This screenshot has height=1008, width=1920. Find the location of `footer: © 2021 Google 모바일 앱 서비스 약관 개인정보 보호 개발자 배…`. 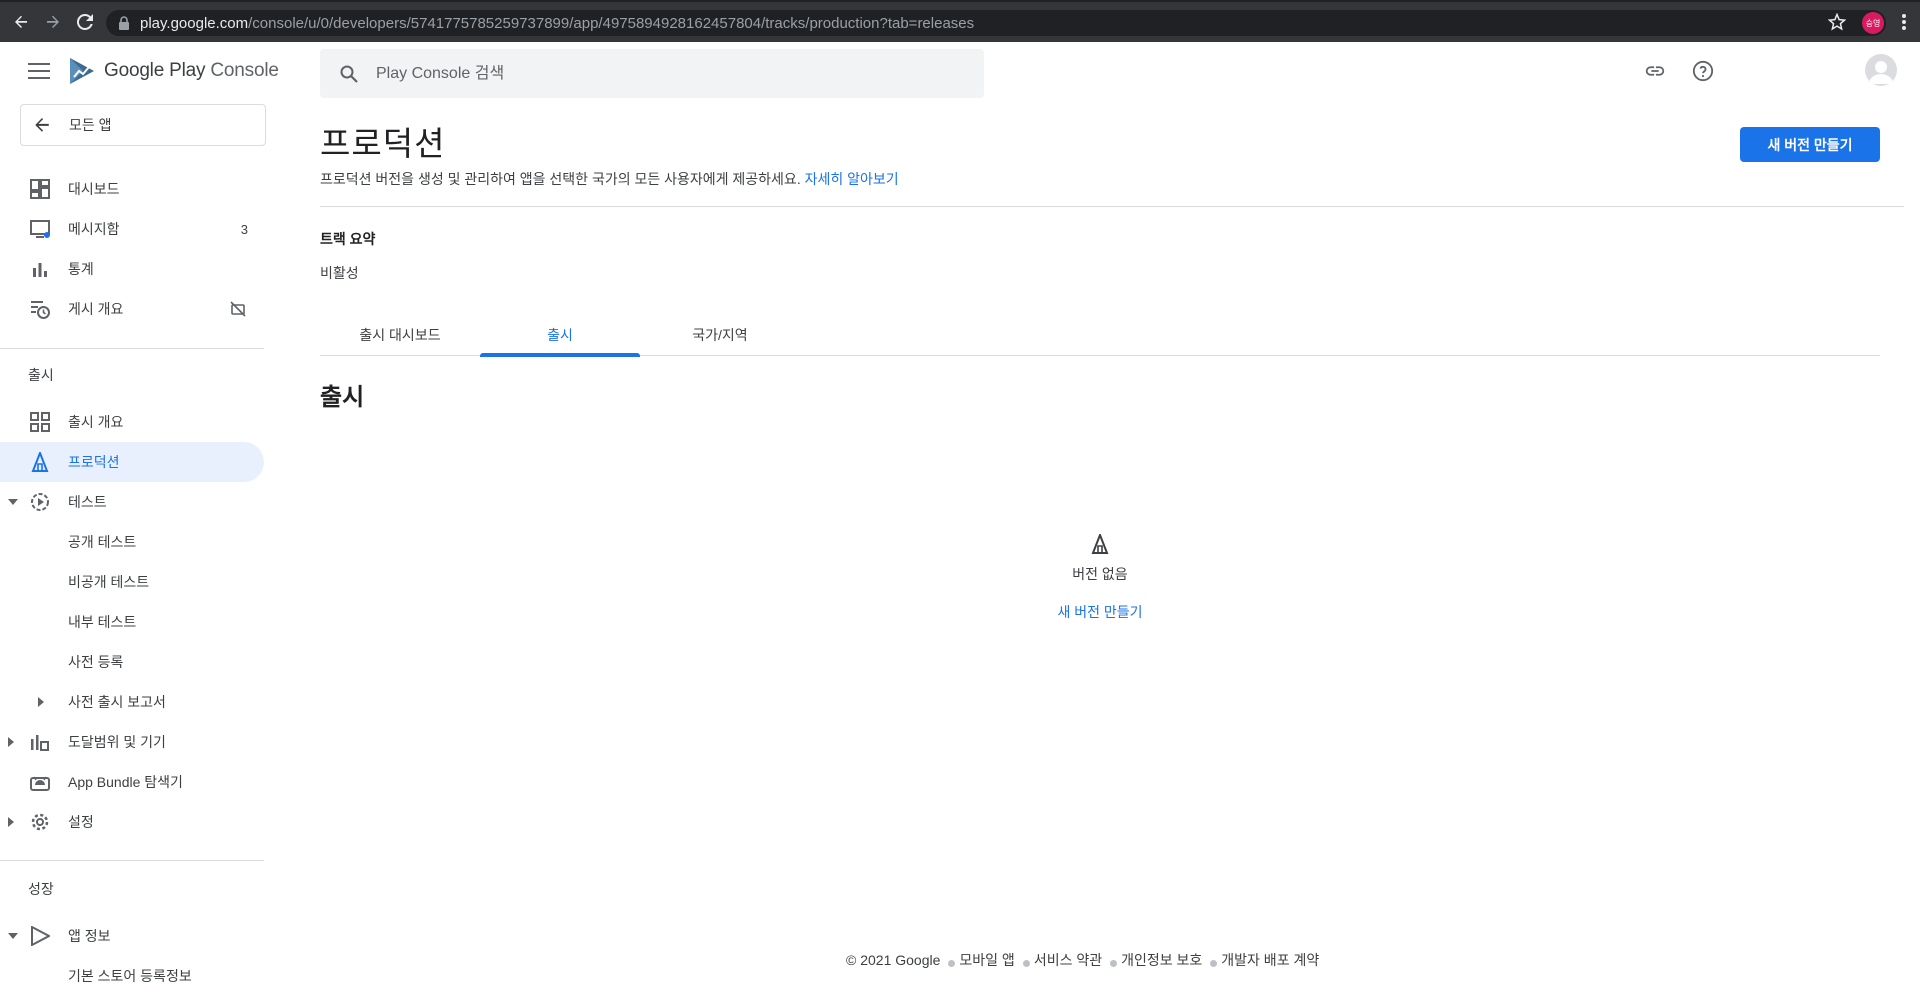

footer: © 2021 Google 모바일 앱 서비스 약관 개인정보 보호 개발자 배… is located at coordinates (1082, 960).